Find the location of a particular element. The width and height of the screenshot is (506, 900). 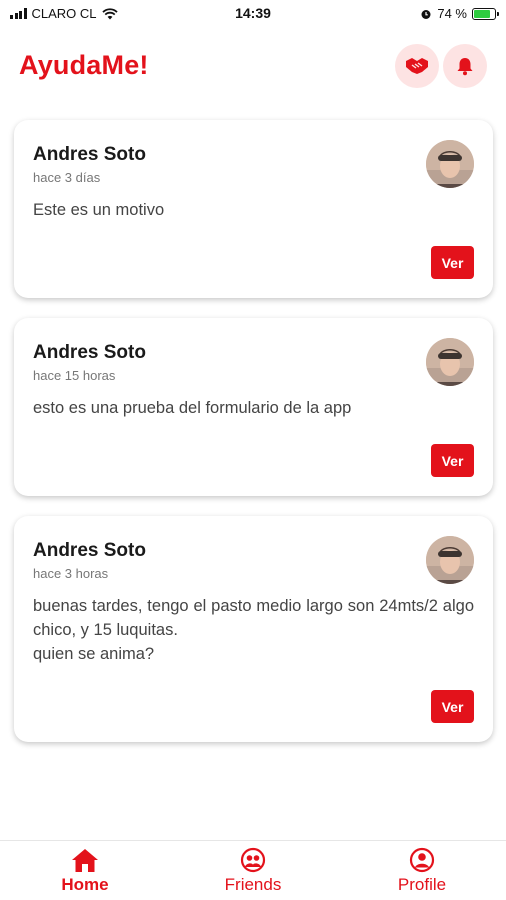

nav-home-label: Home is located at coordinates (85, 884).